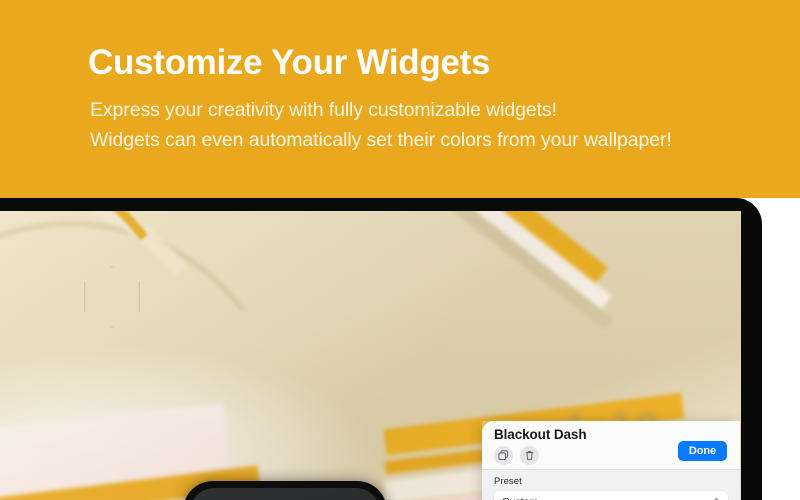 The image size is (800, 500). Describe the element at coordinates (285, 494) in the screenshot. I see `blackout-dash-widget: 12:01 2021.03.21` at that location.